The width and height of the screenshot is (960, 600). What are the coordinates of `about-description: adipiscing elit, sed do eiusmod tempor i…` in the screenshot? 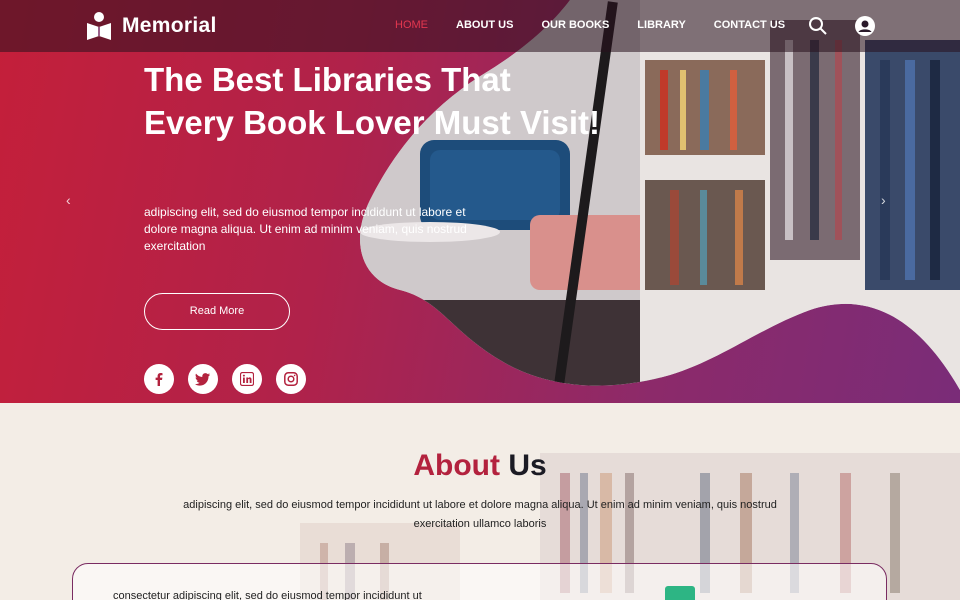 It's located at (480, 514).